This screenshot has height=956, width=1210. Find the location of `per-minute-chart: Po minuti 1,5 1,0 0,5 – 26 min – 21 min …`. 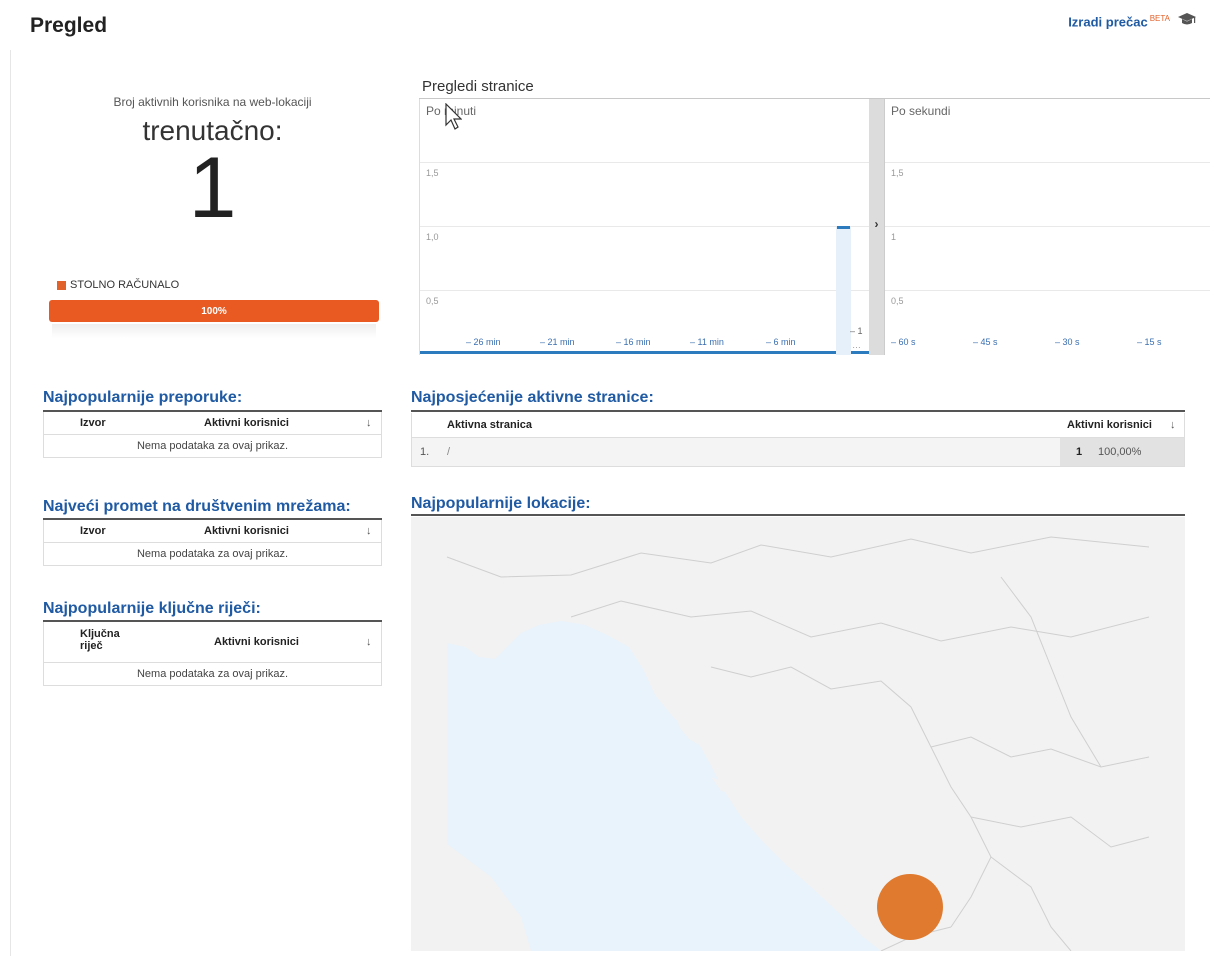

per-minute-chart: Po minuti 1,5 1,0 0,5 – 26 min – 21 min … is located at coordinates (644, 227).